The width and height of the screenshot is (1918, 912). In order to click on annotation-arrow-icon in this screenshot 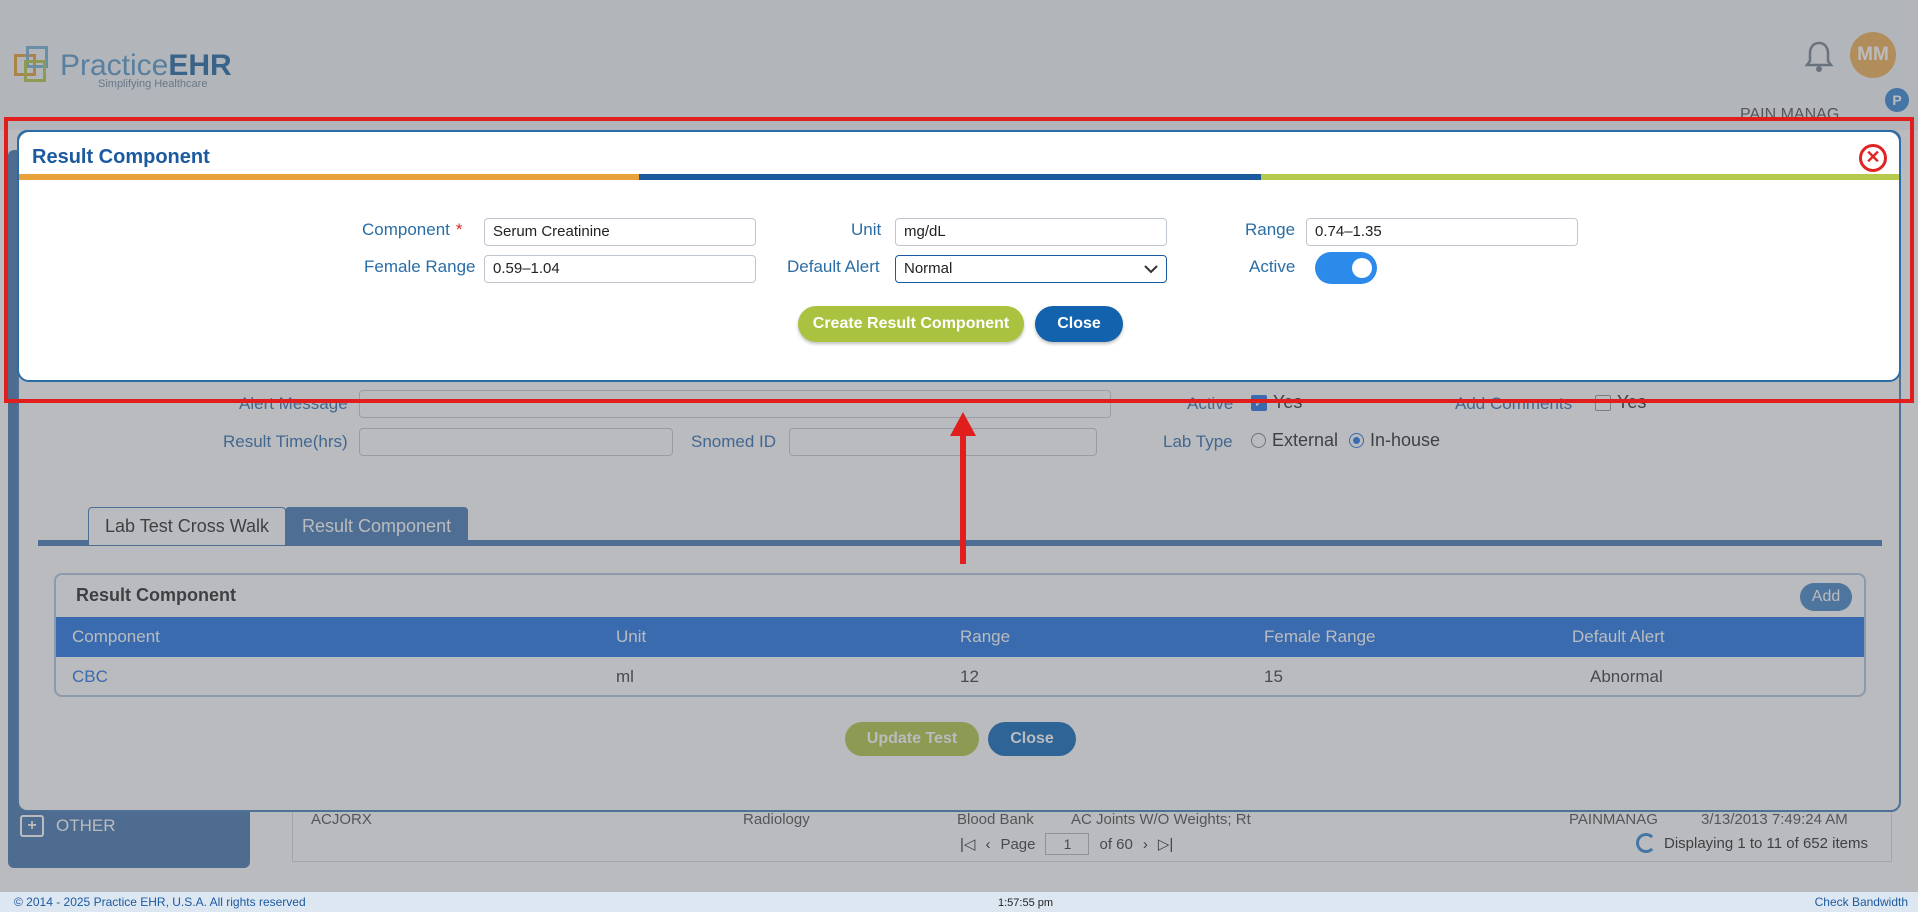, I will do `click(963, 488)`.